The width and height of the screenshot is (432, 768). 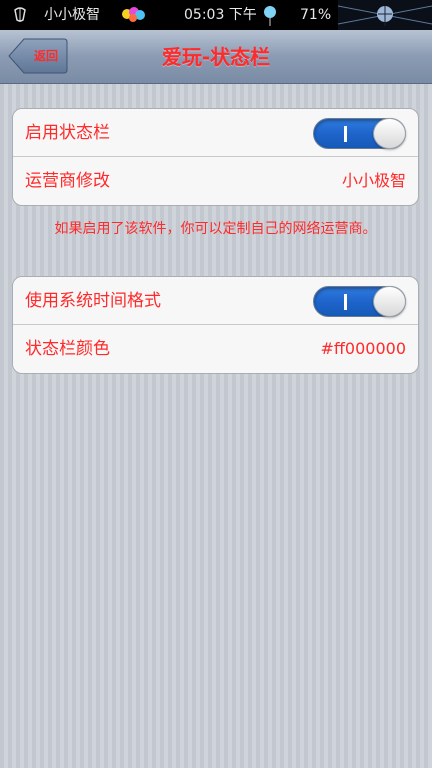 I want to click on navigation-bar: 返回 爱玩-状态栏, so click(x=216, y=57).